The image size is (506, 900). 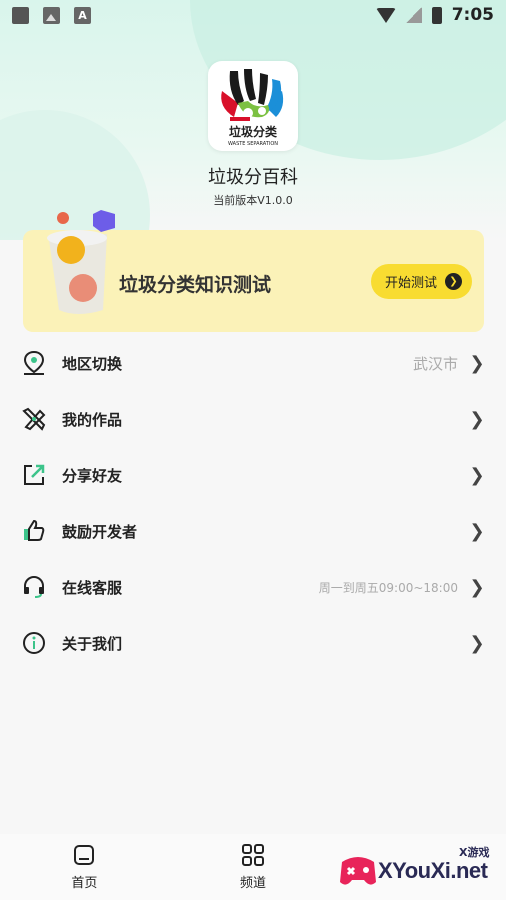 What do you see at coordinates (84, 867) in the screenshot?
I see `nav-item-home: 首页` at bounding box center [84, 867].